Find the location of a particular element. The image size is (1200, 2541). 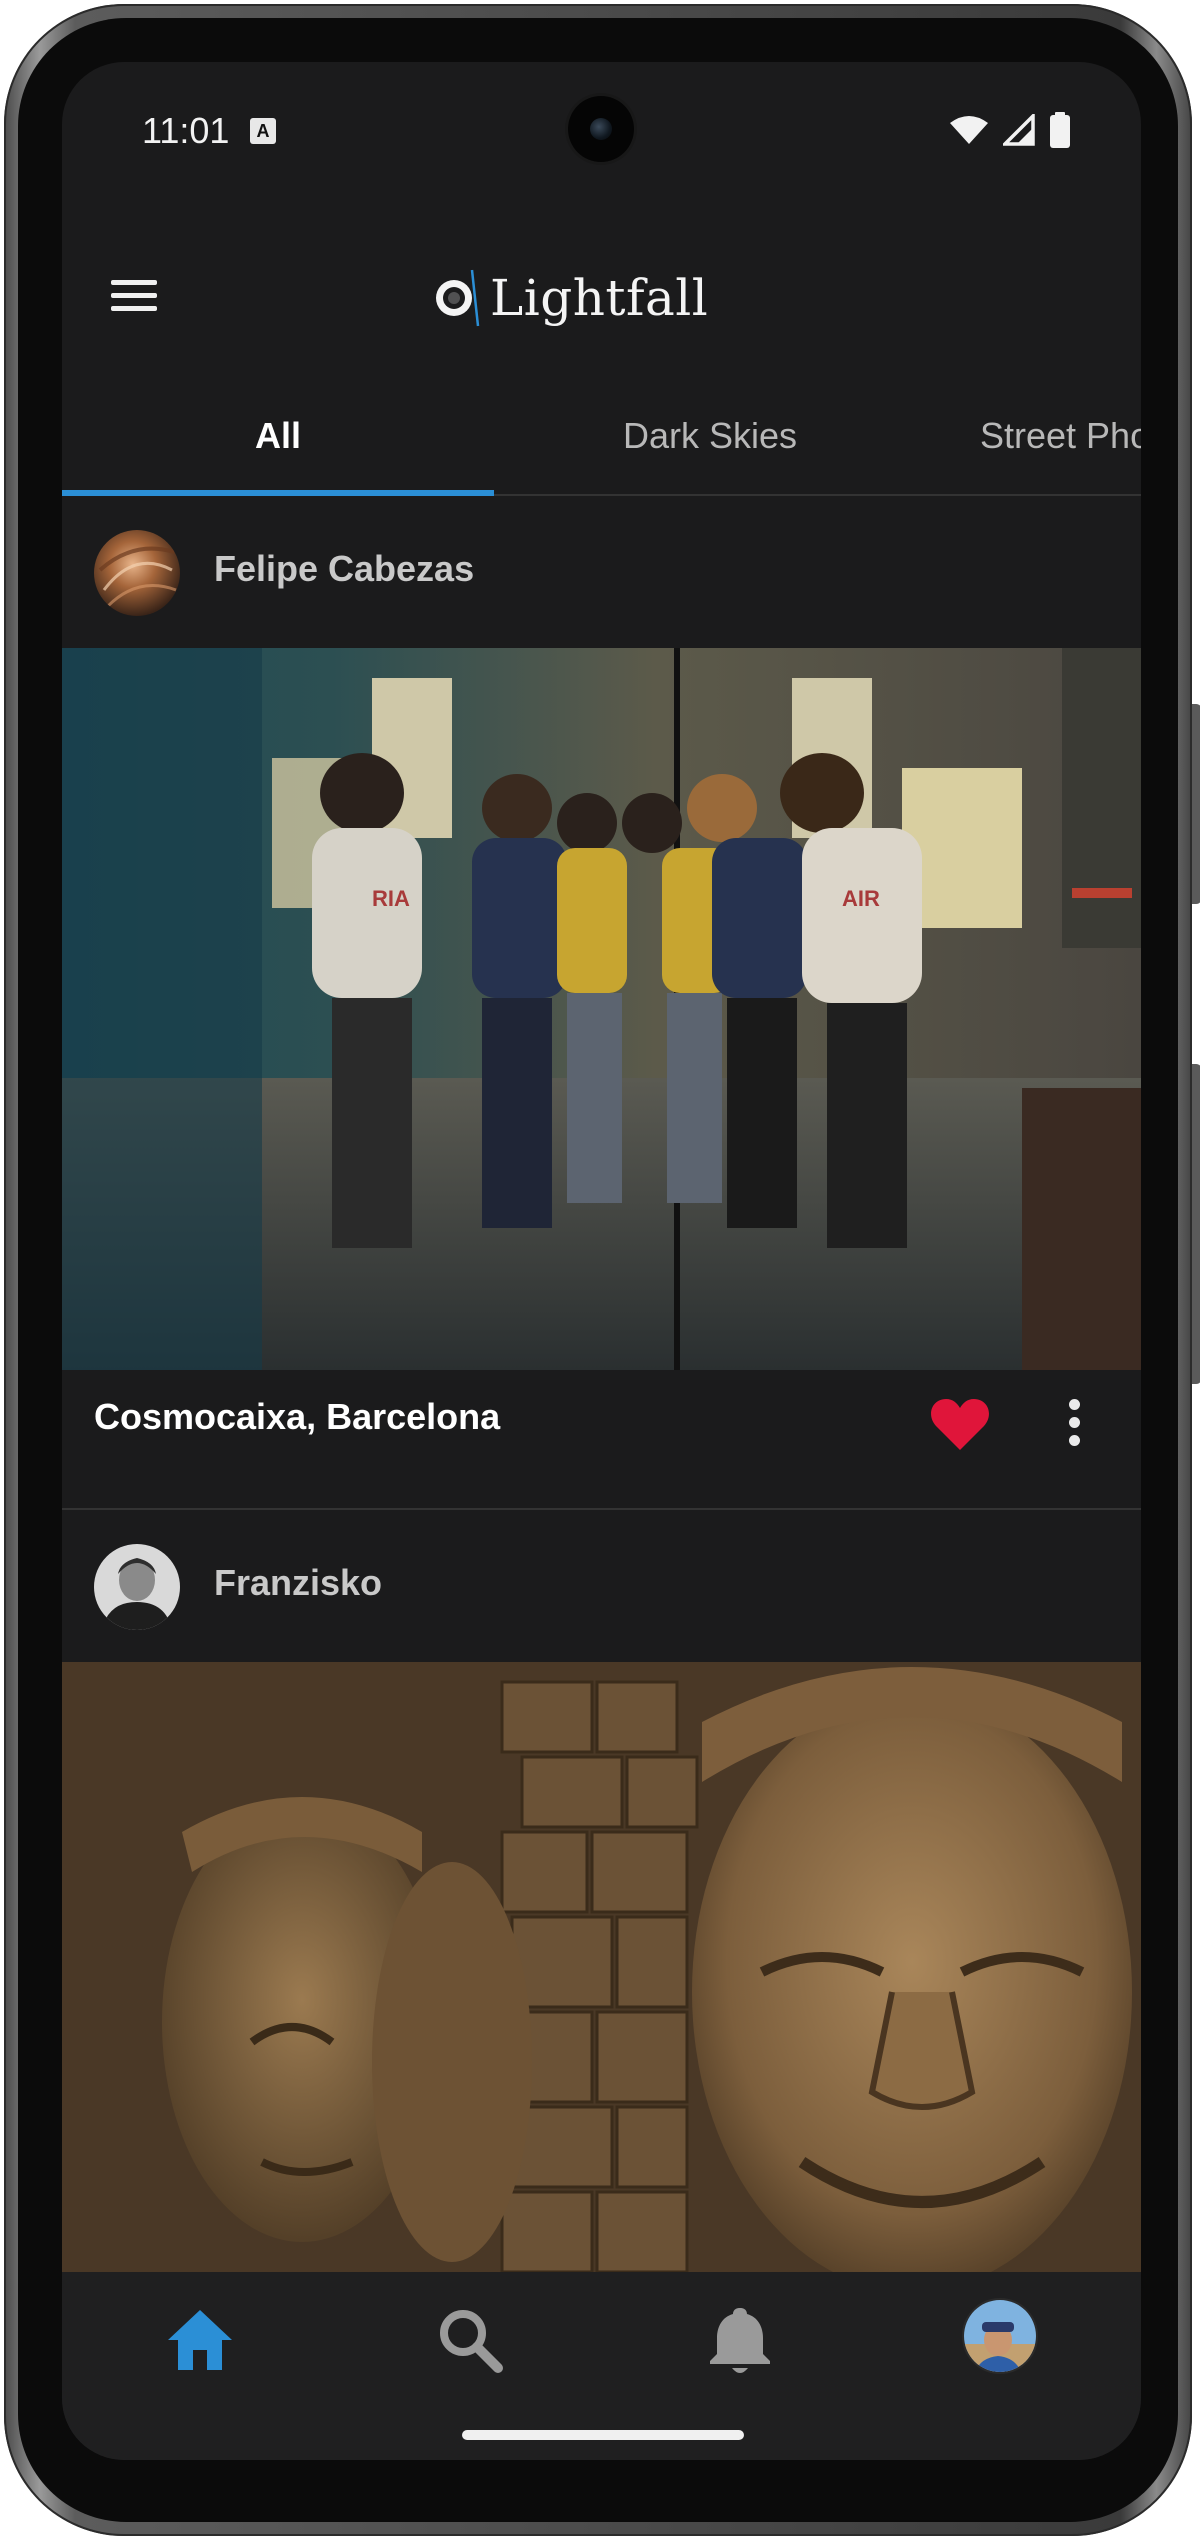

post-caption: Cosmocaixa, Barcelona is located at coordinates (297, 1416).